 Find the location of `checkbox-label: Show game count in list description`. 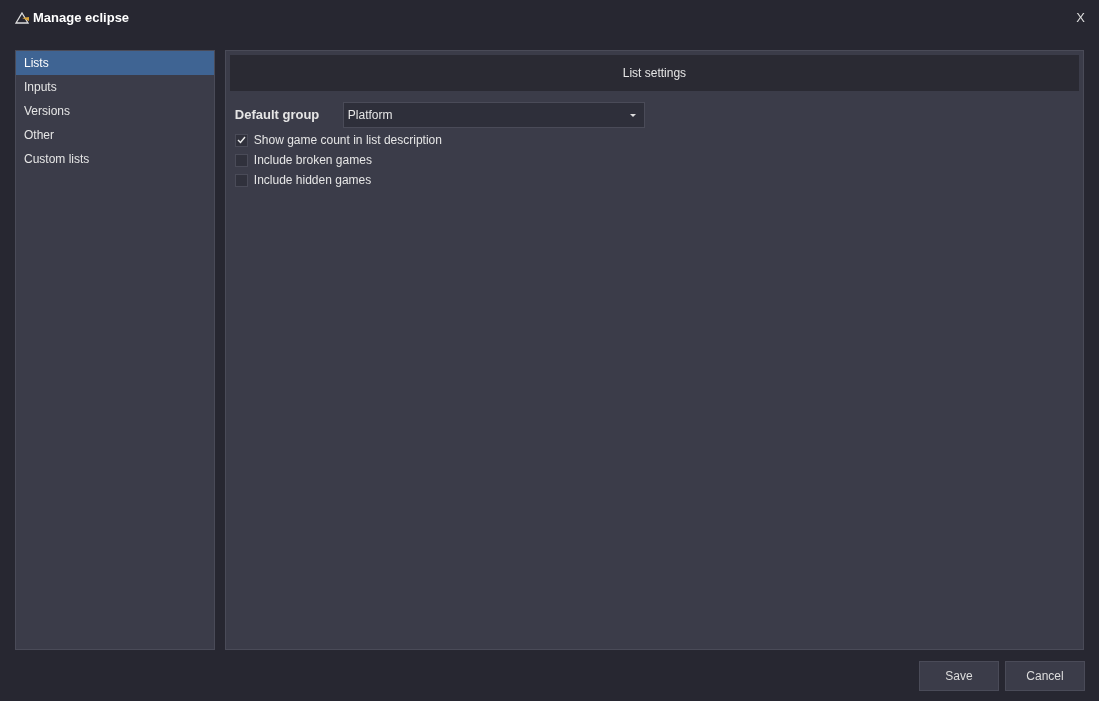

checkbox-label: Show game count in list description is located at coordinates (347, 140).